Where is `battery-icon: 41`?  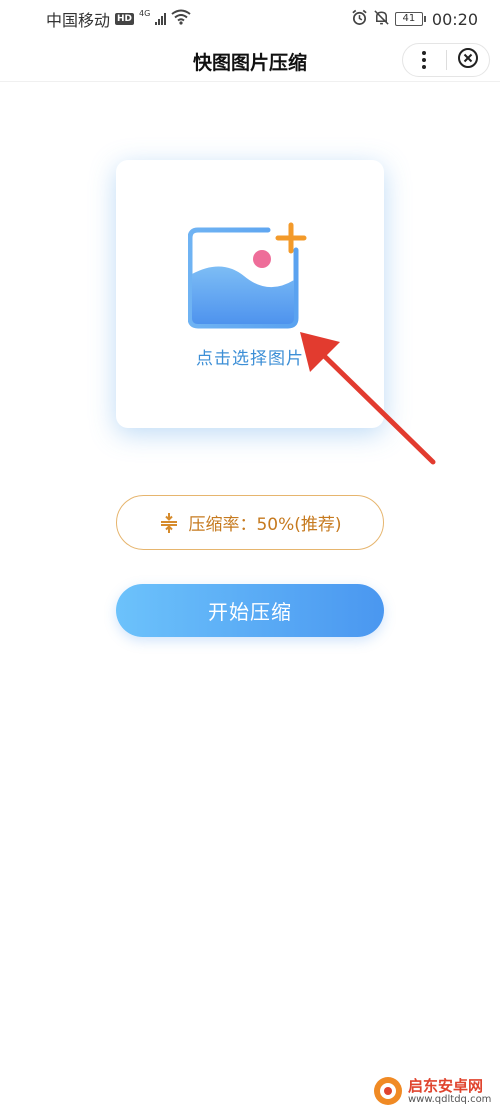
battery-icon: 41 is located at coordinates (410, 19).